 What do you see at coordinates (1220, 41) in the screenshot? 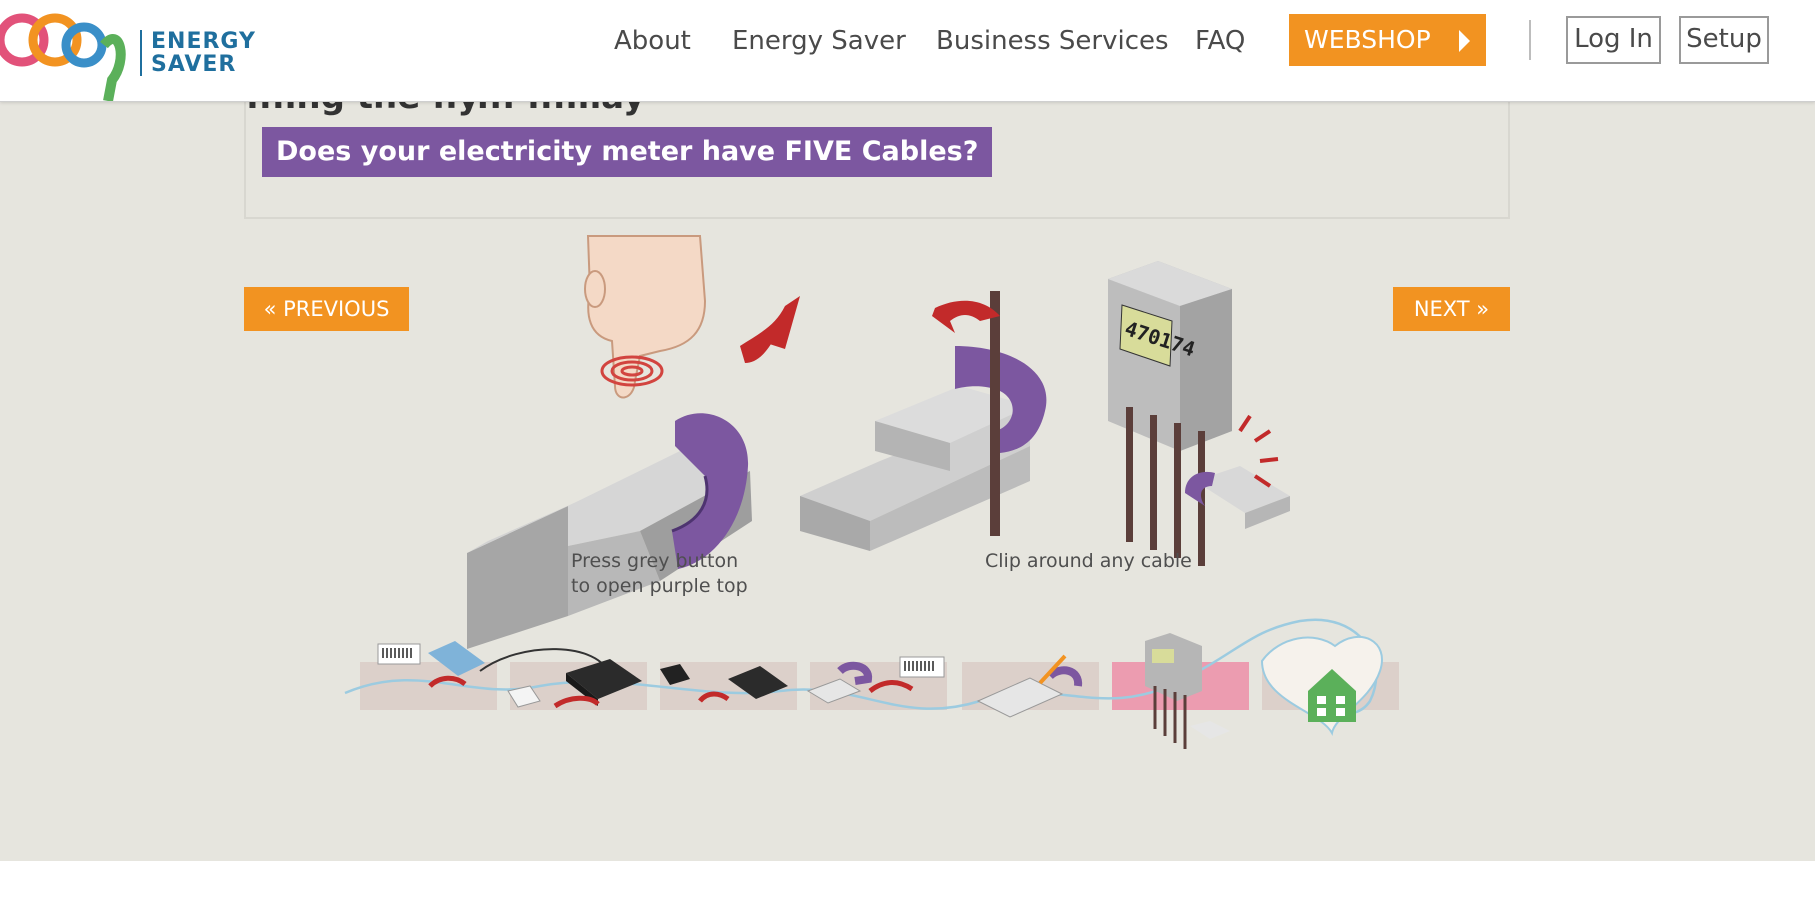
I see `nav-faq: FAQ` at bounding box center [1220, 41].